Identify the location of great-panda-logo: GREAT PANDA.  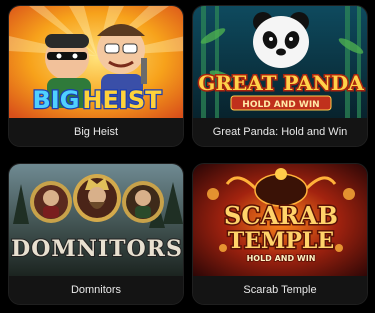
(281, 83).